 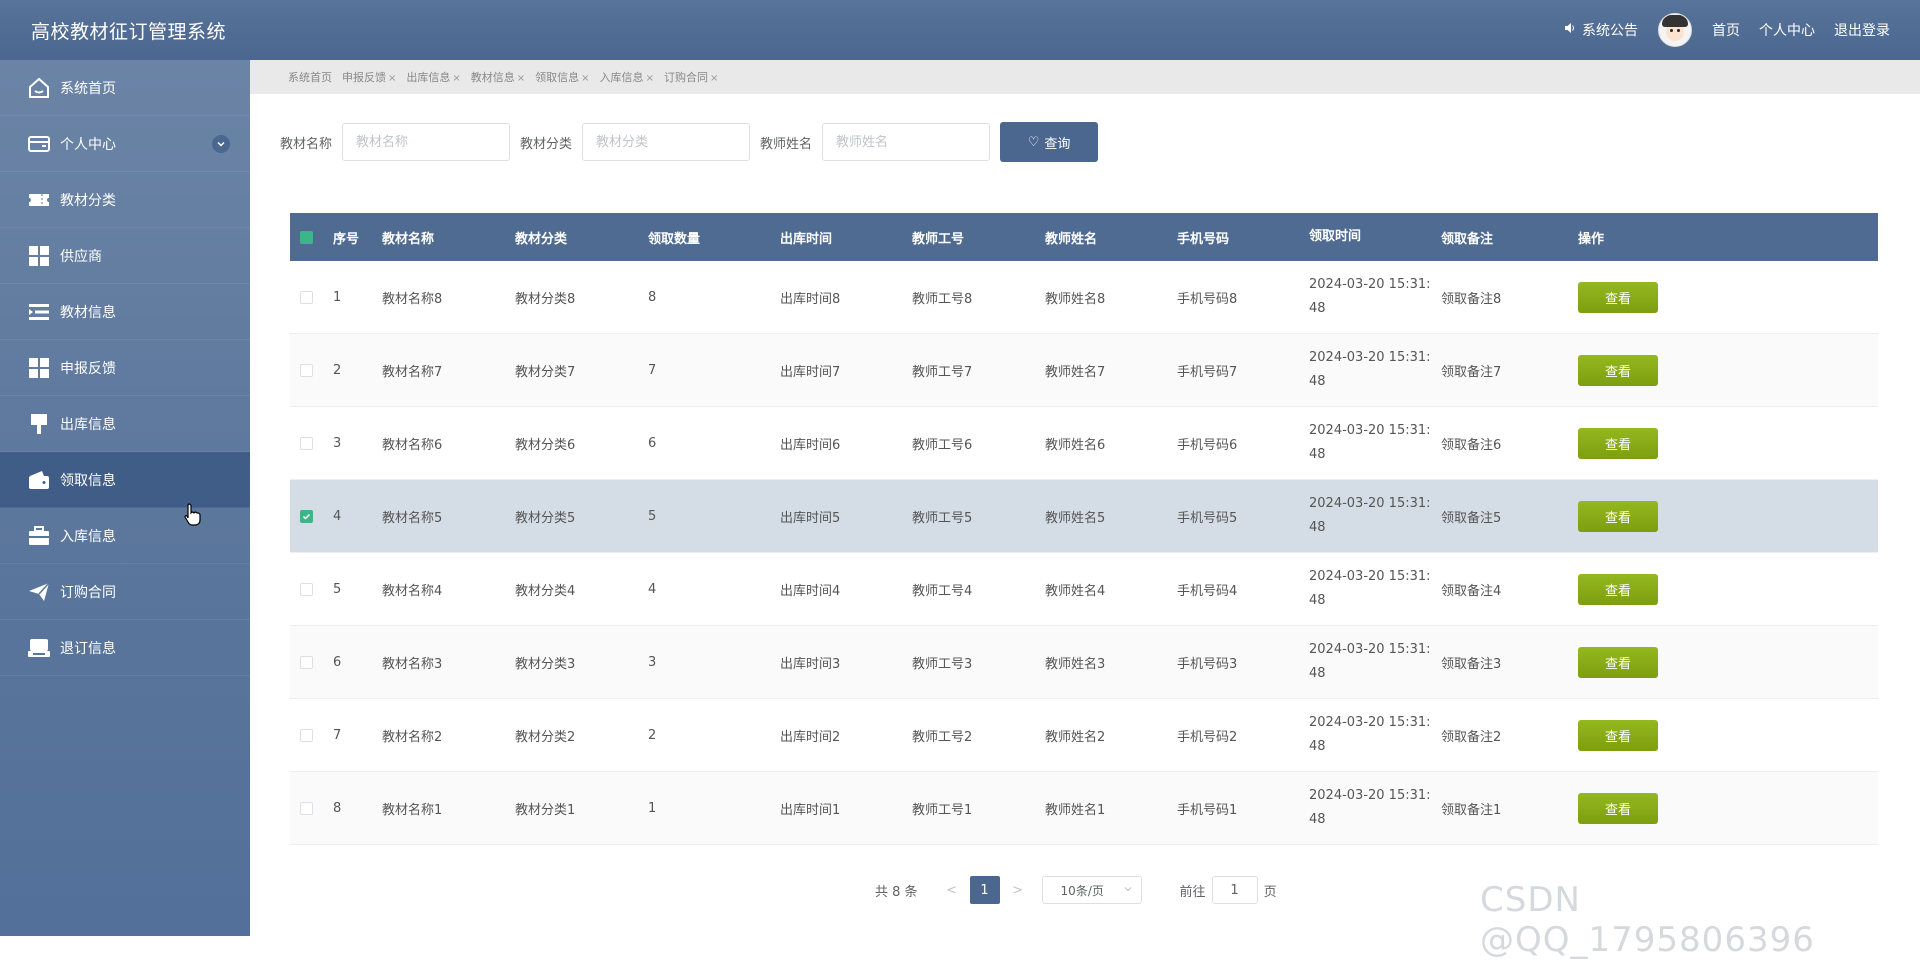 I want to click on total-count: 共 8 条, so click(x=896, y=892).